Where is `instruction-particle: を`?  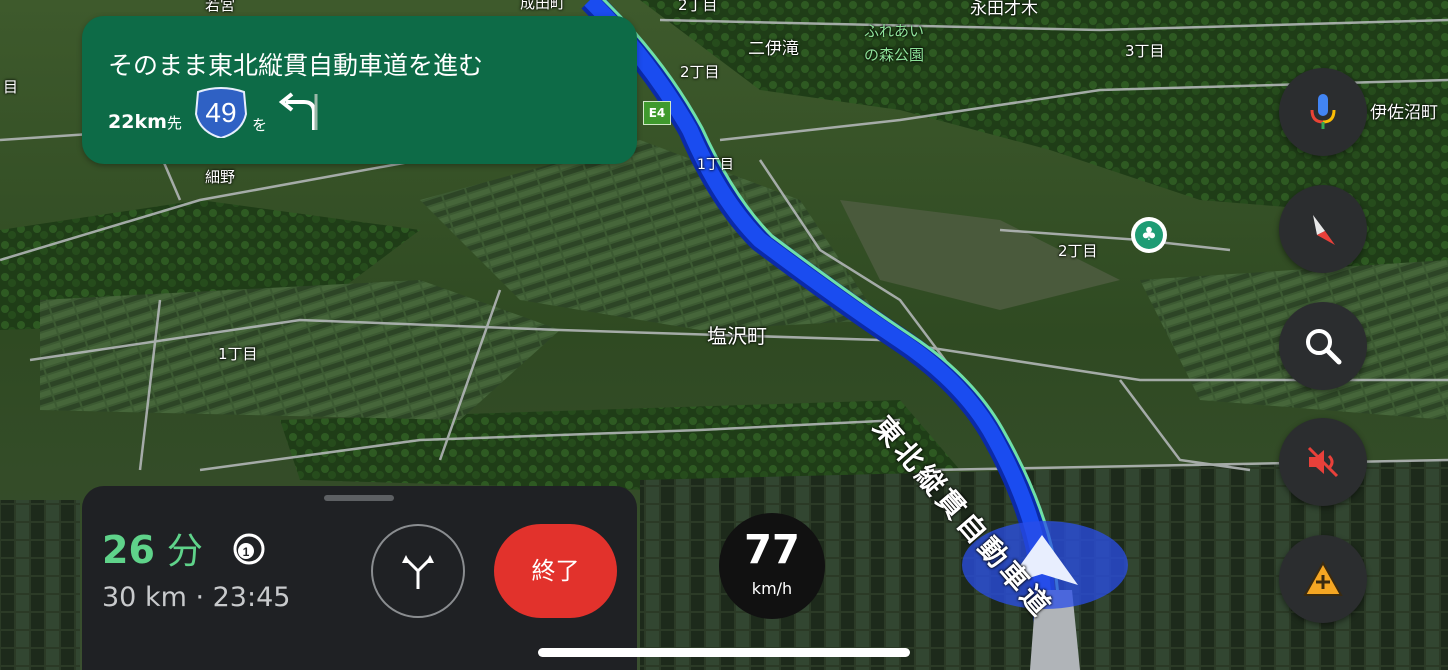
instruction-particle: を is located at coordinates (260, 125).